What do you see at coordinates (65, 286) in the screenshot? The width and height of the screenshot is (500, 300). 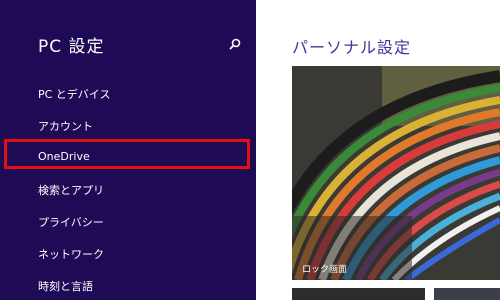 I see `sidebar-item-time-language: 時刻と言語` at bounding box center [65, 286].